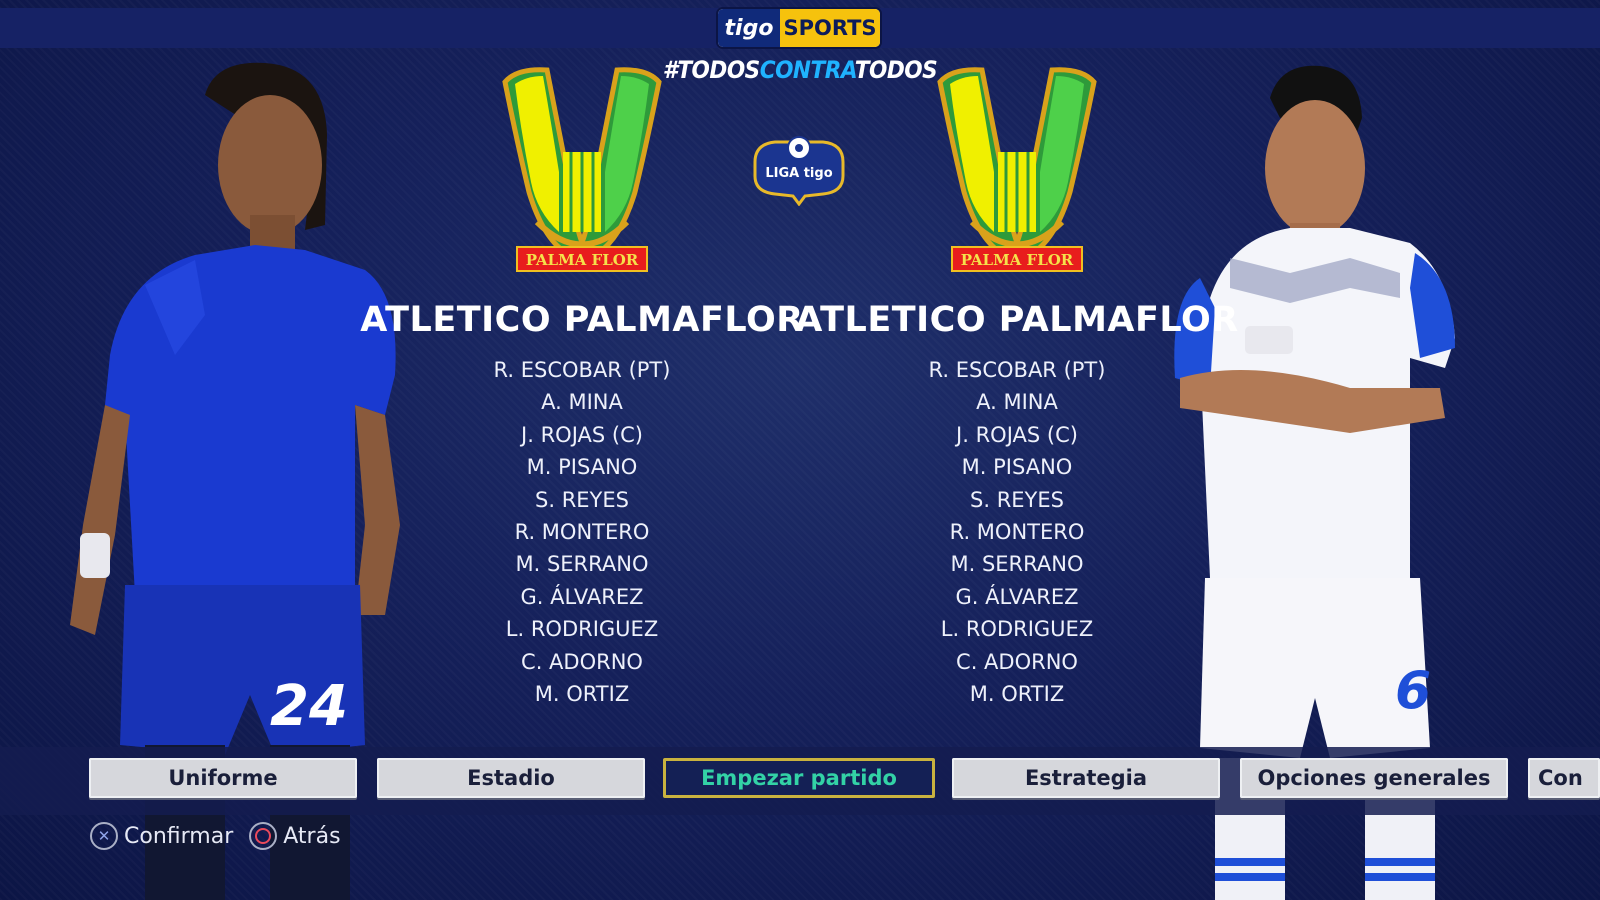 The height and width of the screenshot is (900, 1600). Describe the element at coordinates (104, 836) in the screenshot. I see `cross-button-icon: ✕` at that location.